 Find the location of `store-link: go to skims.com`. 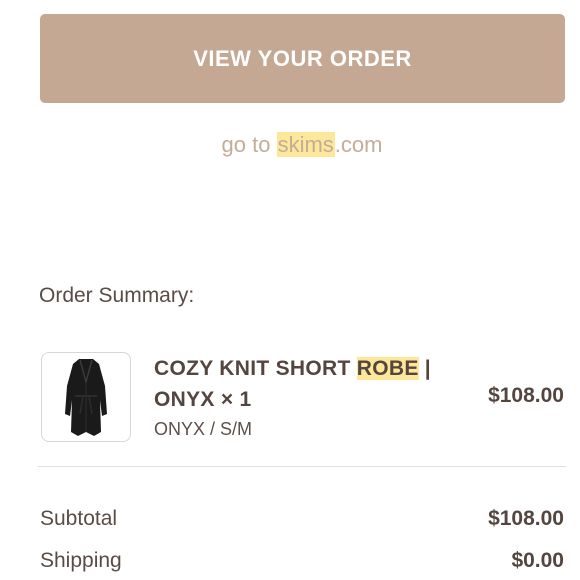

store-link: go to skims.com is located at coordinates (290, 145).